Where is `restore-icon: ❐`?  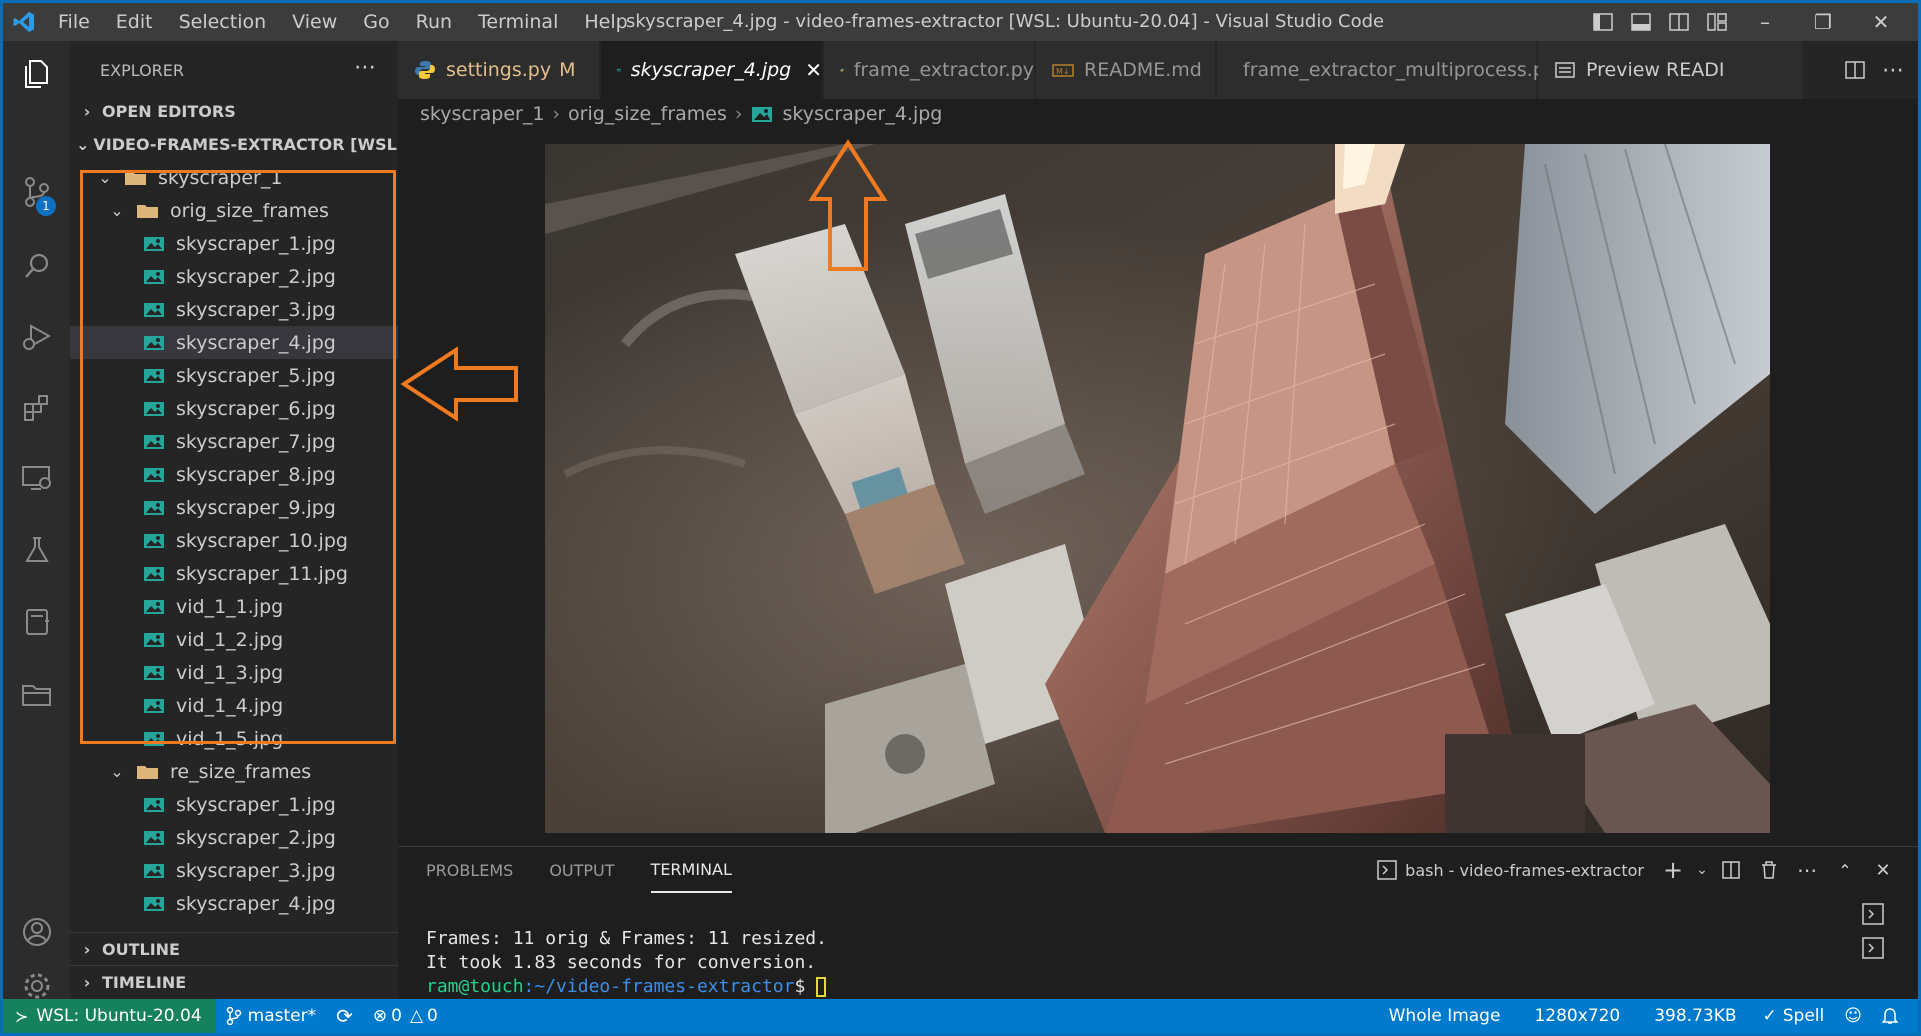 restore-icon: ❐ is located at coordinates (1823, 22).